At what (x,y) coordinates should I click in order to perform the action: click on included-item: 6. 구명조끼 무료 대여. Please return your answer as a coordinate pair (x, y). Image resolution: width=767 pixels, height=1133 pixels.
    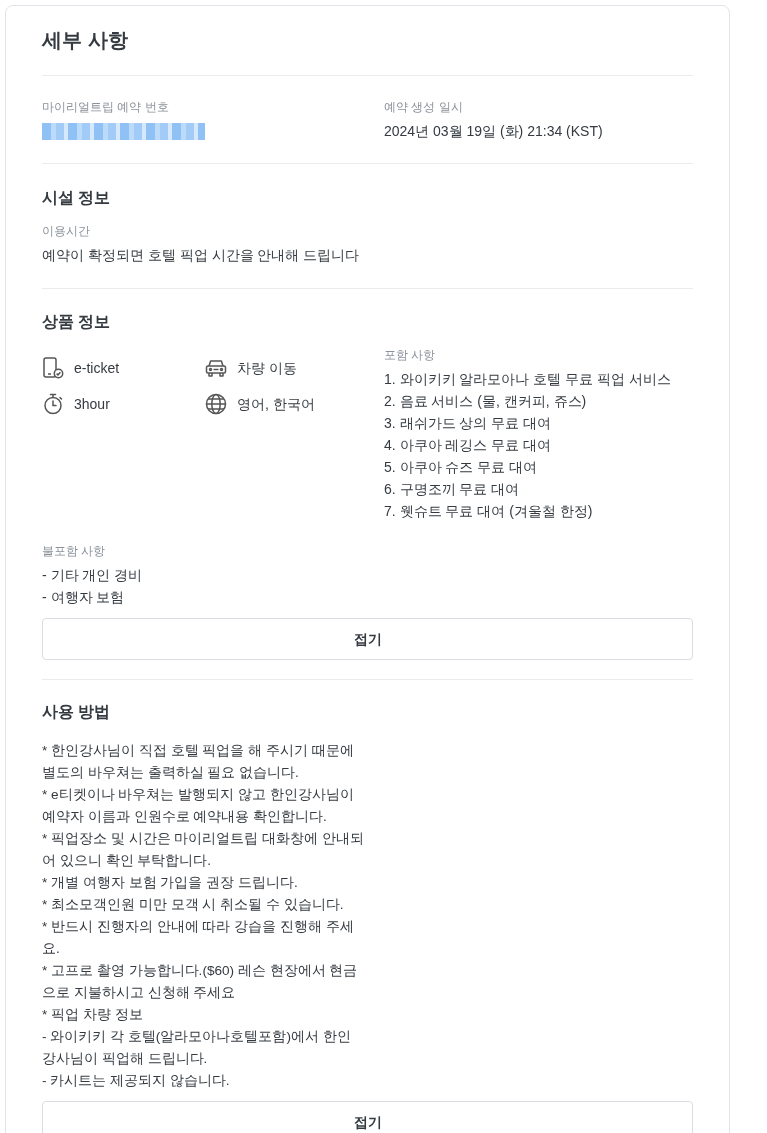
    Looking at the image, I should click on (452, 489).